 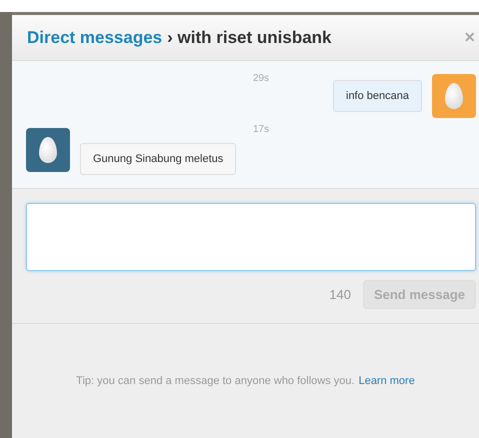 What do you see at coordinates (340, 294) in the screenshot?
I see `character-counter: 140` at bounding box center [340, 294].